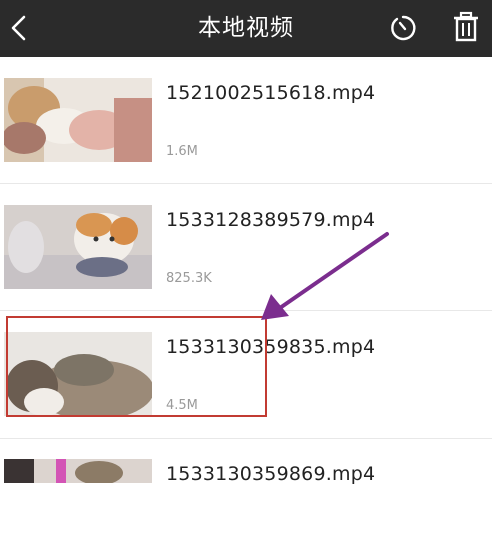 Image resolution: width=492 pixels, height=559 pixels. I want to click on video-filename: 1521002515618.mp4, so click(271, 93).